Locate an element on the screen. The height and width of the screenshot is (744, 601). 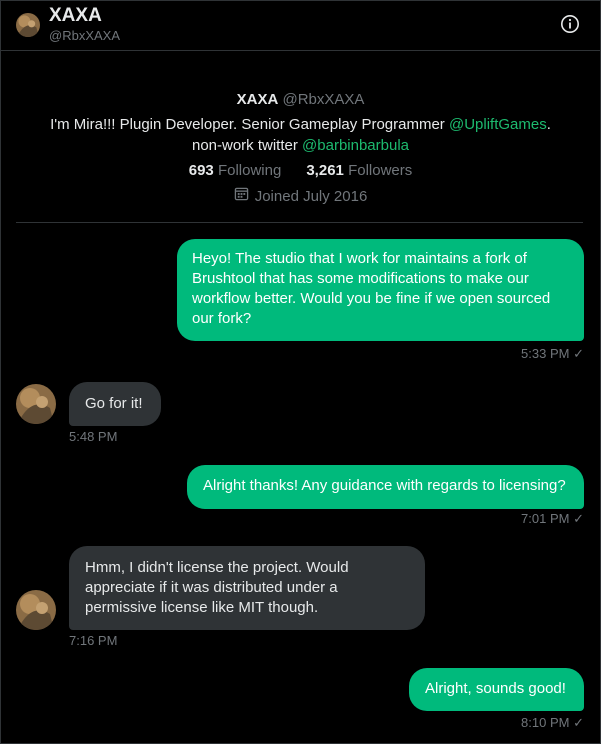
time-text: 8:10 PM is located at coordinates (545, 722).